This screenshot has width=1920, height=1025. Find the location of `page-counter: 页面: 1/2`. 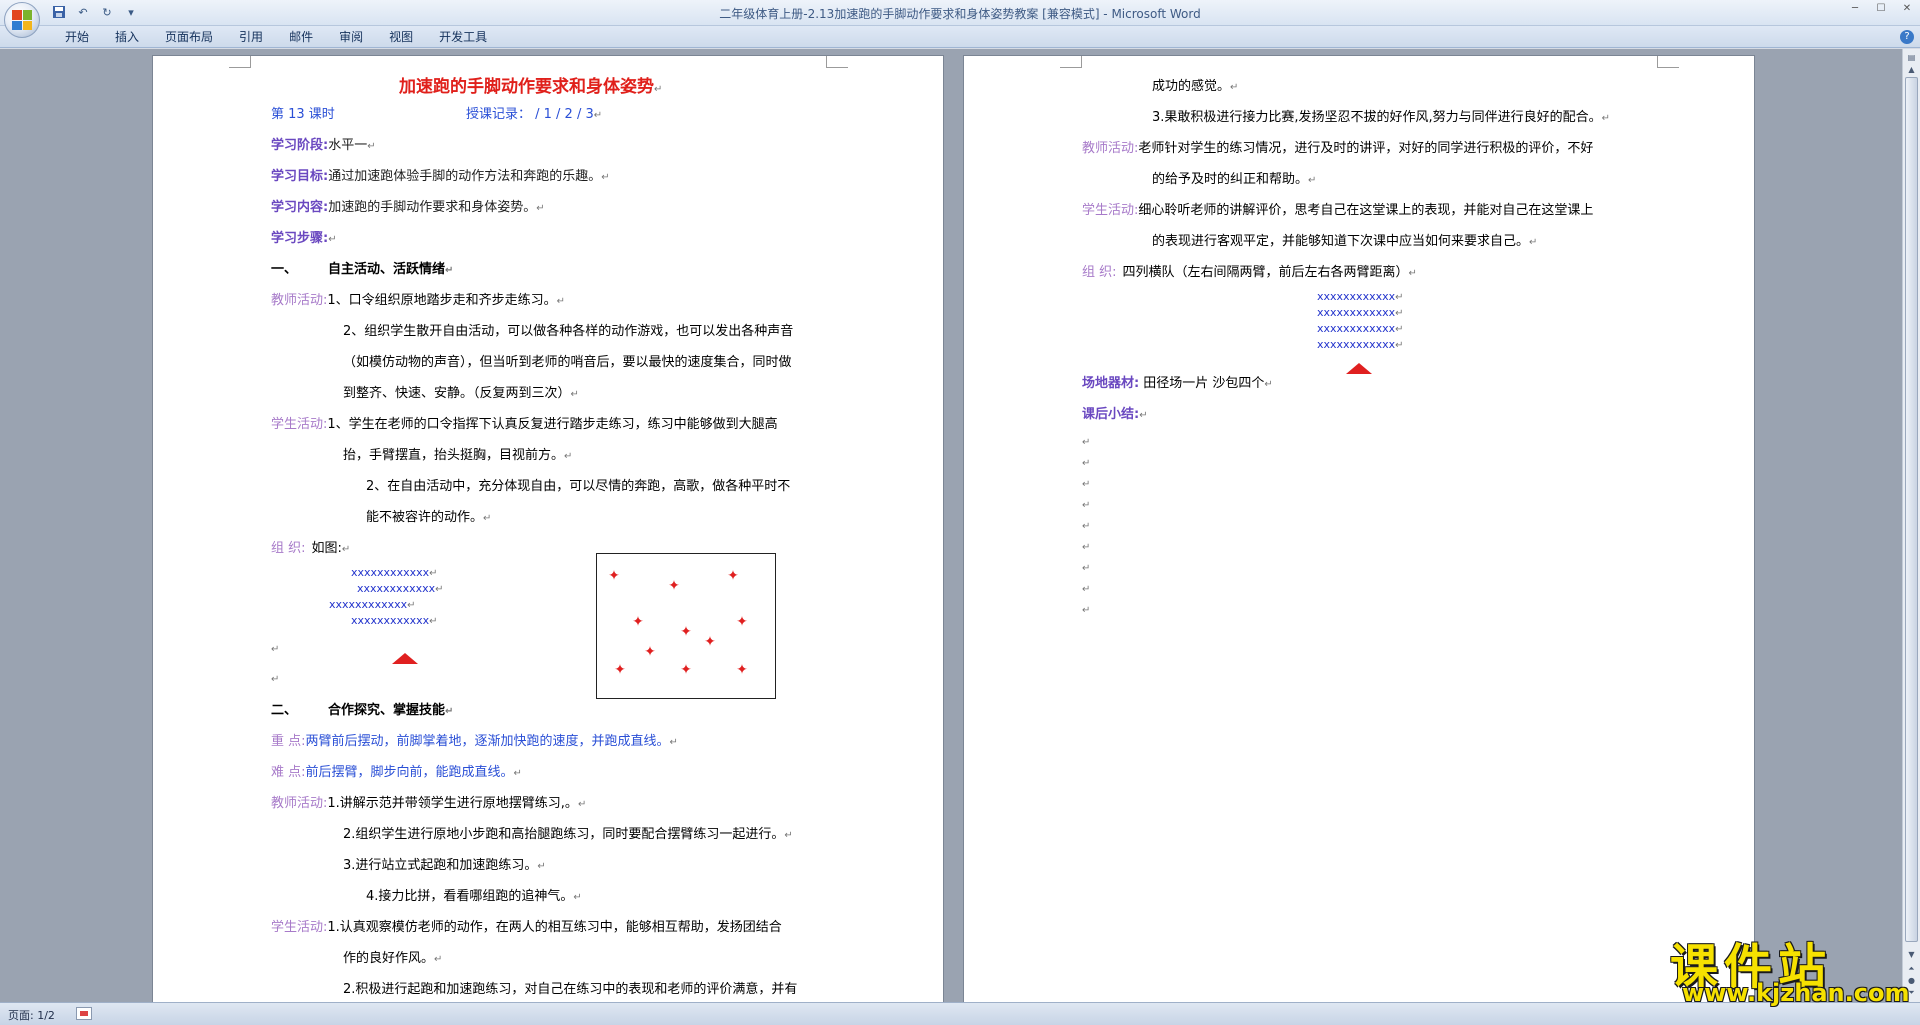

page-counter: 页面: 1/2 is located at coordinates (31, 1015).